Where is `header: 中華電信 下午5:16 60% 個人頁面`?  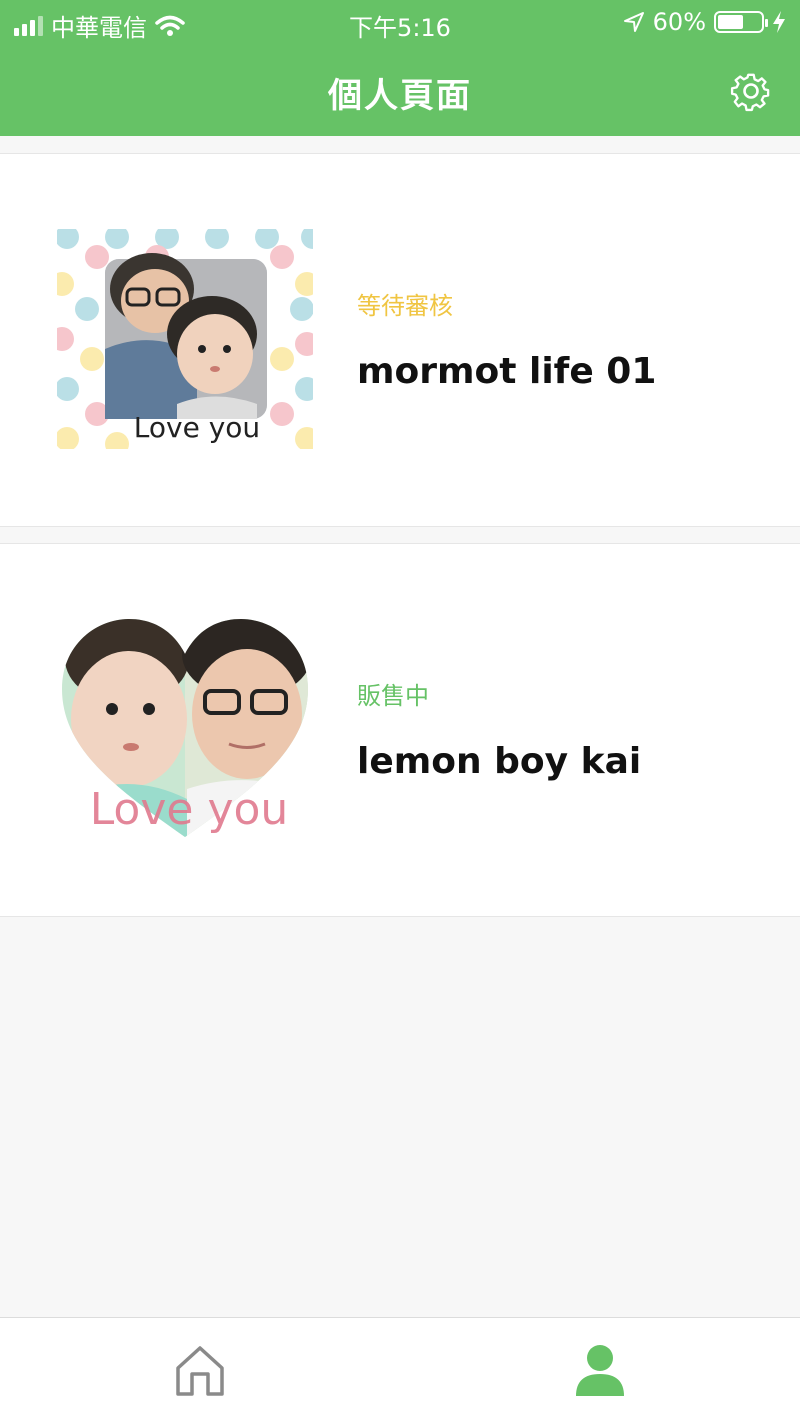
header: 中華電信 下午5:16 60% 個人頁面 is located at coordinates (400, 68).